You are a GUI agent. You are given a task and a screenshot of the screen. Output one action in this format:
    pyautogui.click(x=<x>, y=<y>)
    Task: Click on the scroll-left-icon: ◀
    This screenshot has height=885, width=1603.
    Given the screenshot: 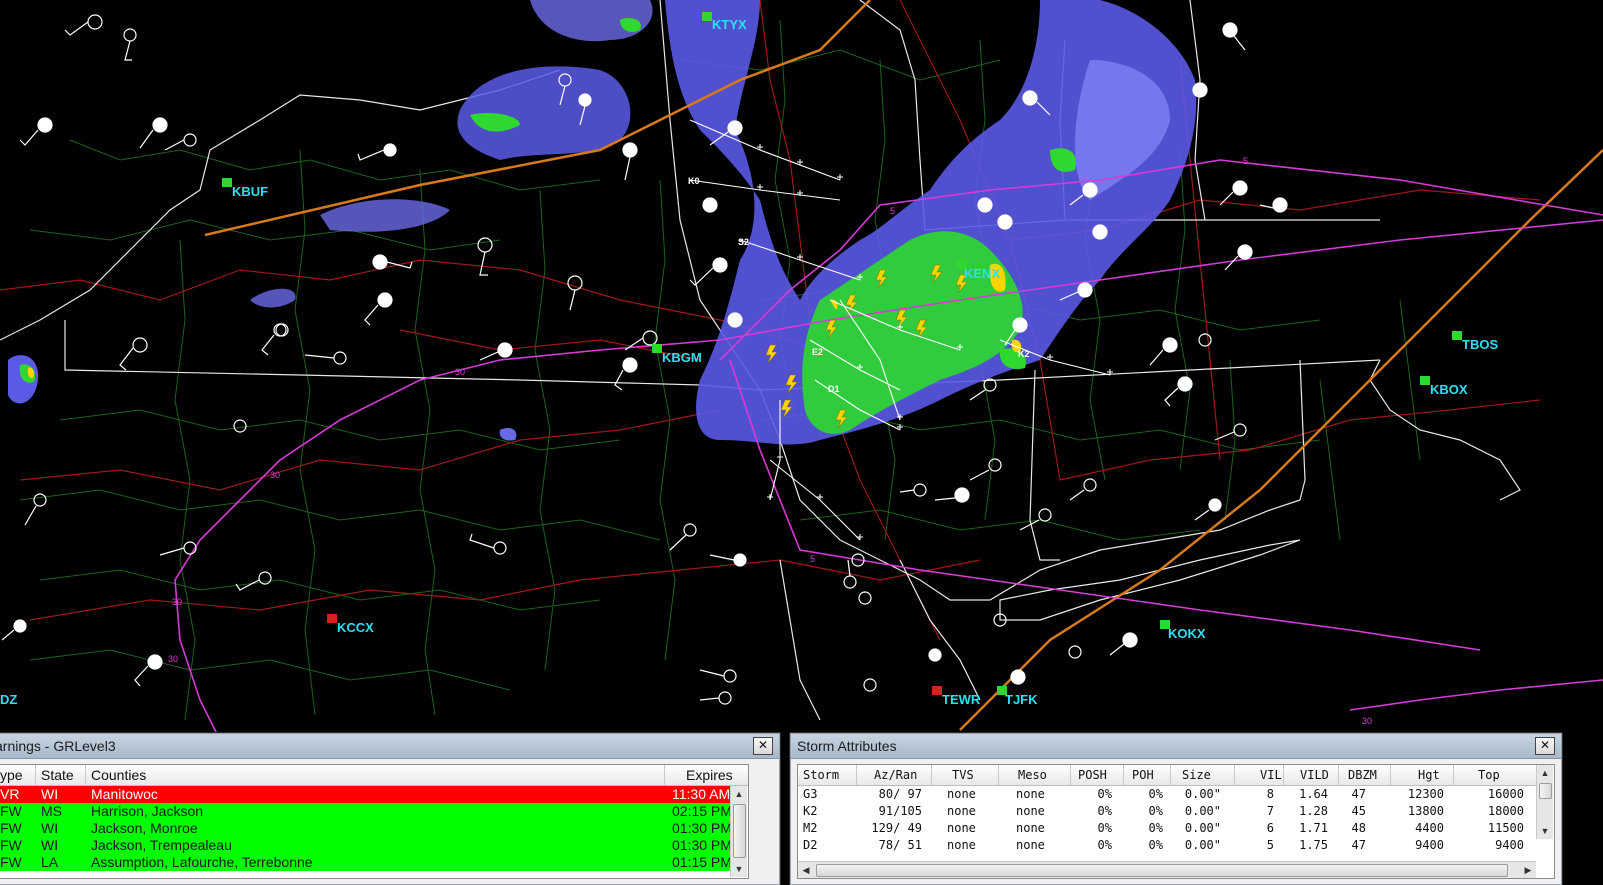 What is the action you would take?
    pyautogui.click(x=806, y=870)
    